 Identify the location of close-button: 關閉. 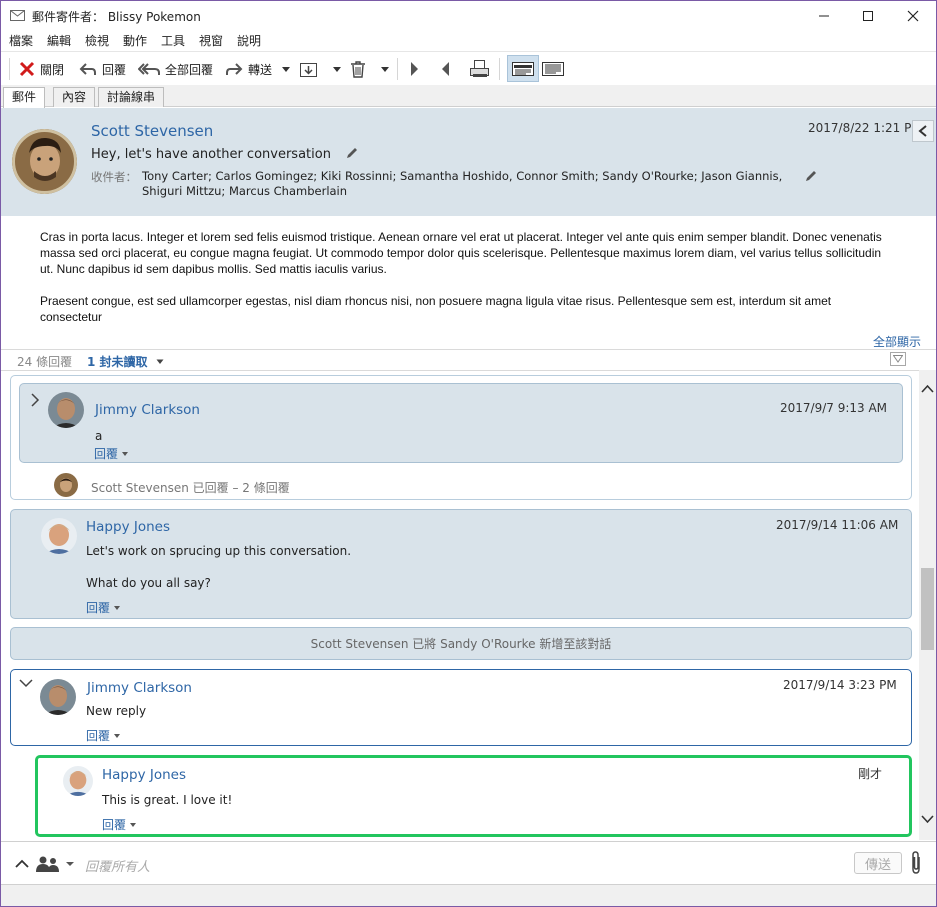
(41, 69).